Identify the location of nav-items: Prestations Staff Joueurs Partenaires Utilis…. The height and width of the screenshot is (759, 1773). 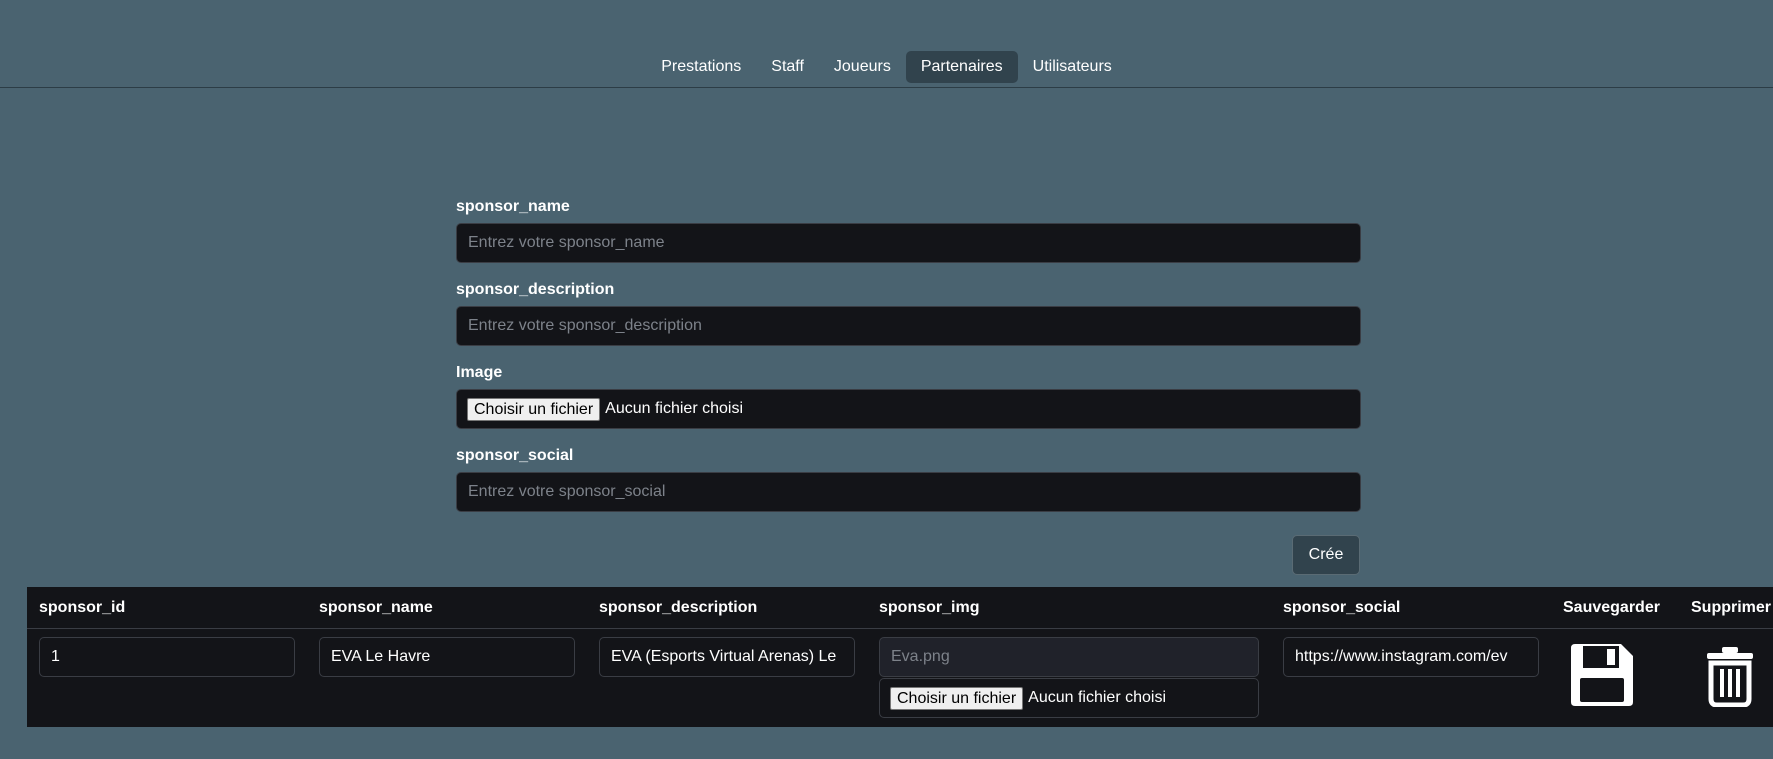
(886, 67).